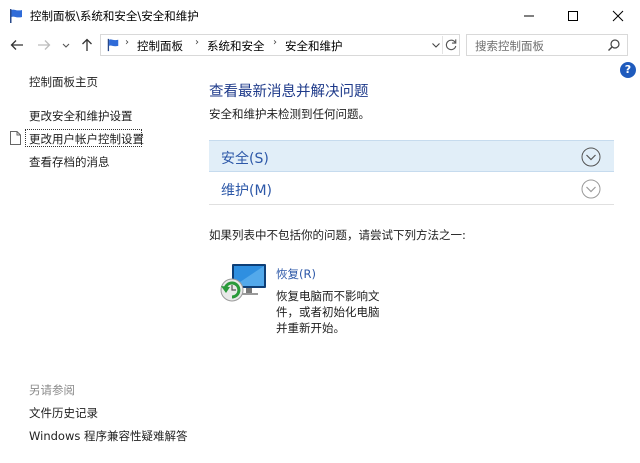  I want to click on back-arrow-icon, so click(17, 45).